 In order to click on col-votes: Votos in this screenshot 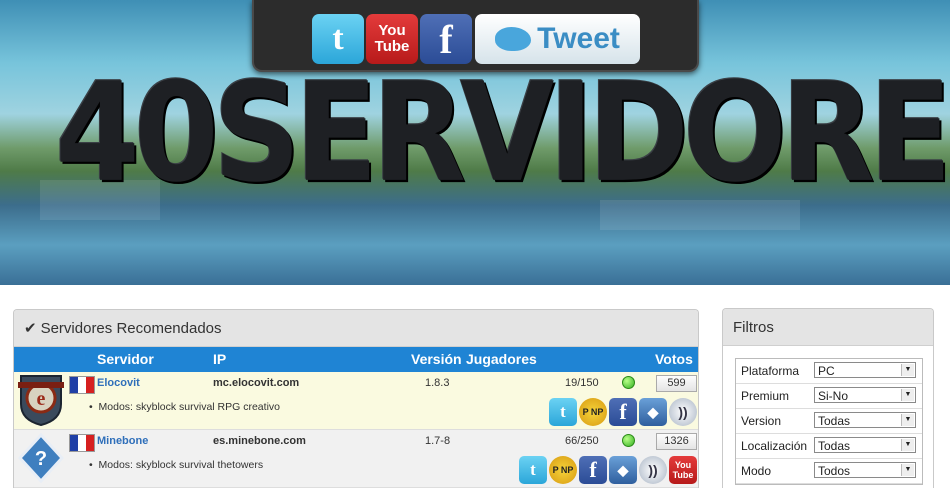, I will do `click(674, 359)`.